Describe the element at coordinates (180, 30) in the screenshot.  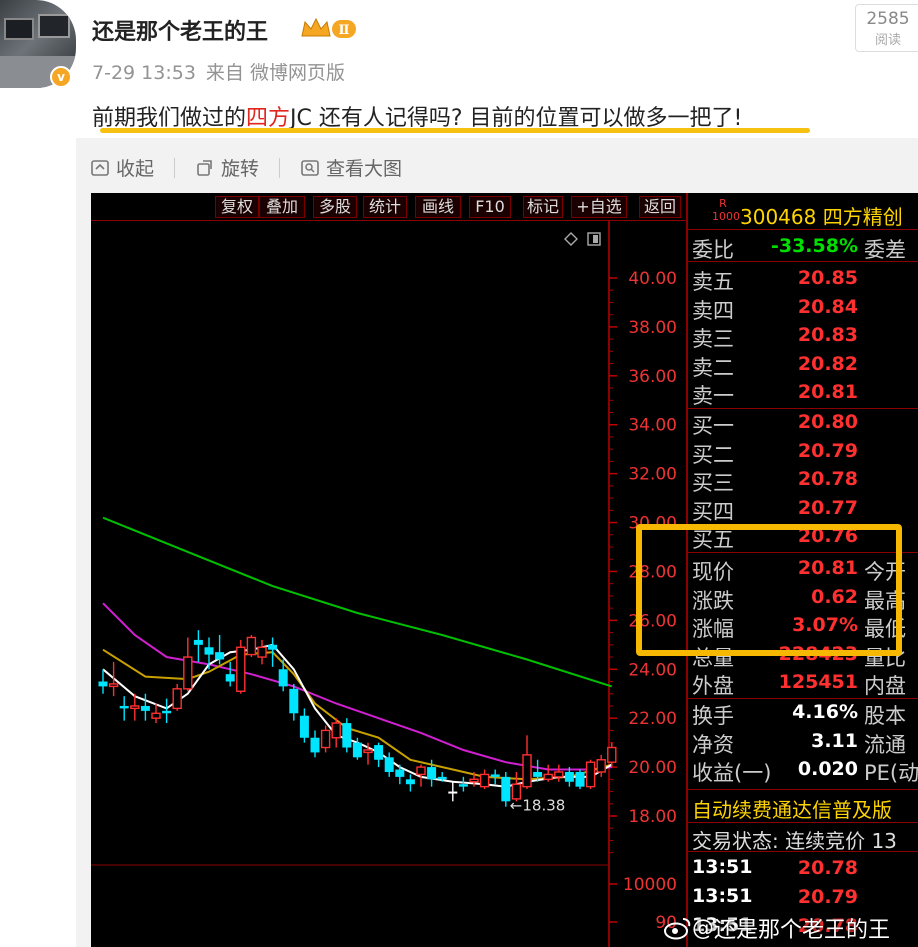
I see `username: 还是那个老王的王` at that location.